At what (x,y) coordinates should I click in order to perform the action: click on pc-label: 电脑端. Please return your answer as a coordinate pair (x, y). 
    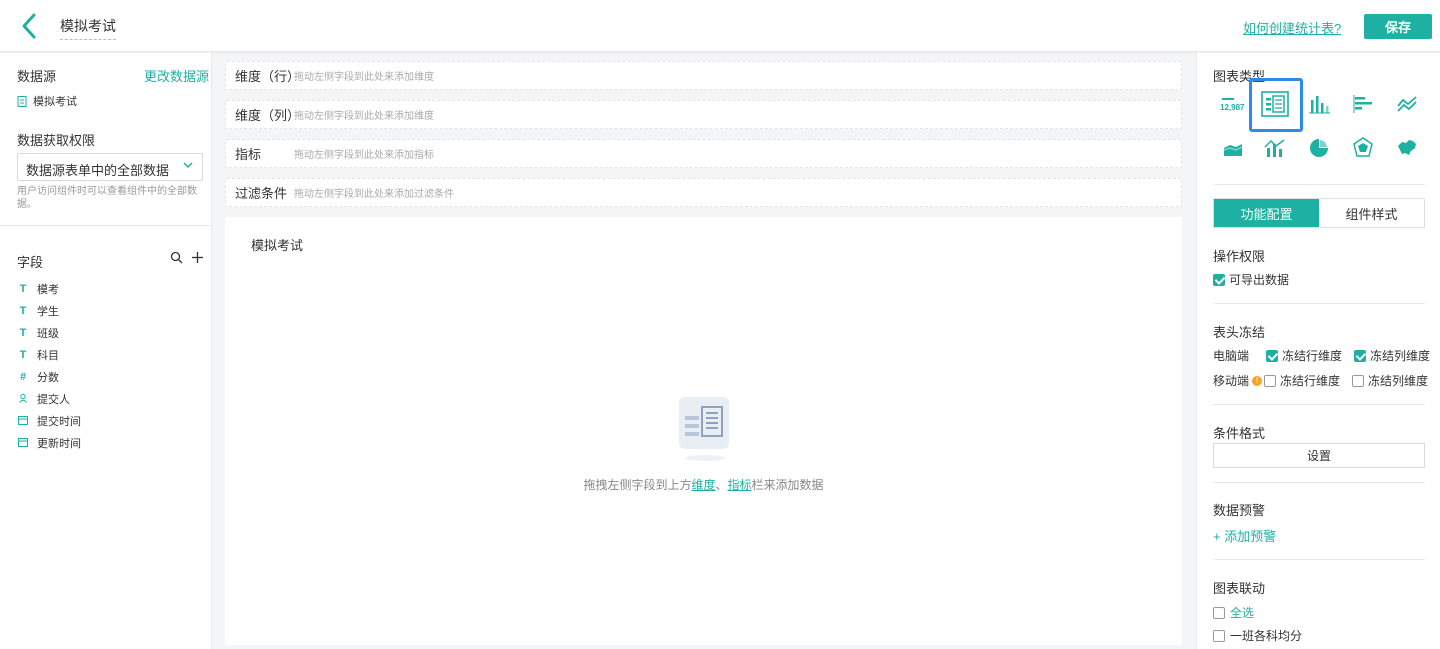
    Looking at the image, I should click on (1231, 356).